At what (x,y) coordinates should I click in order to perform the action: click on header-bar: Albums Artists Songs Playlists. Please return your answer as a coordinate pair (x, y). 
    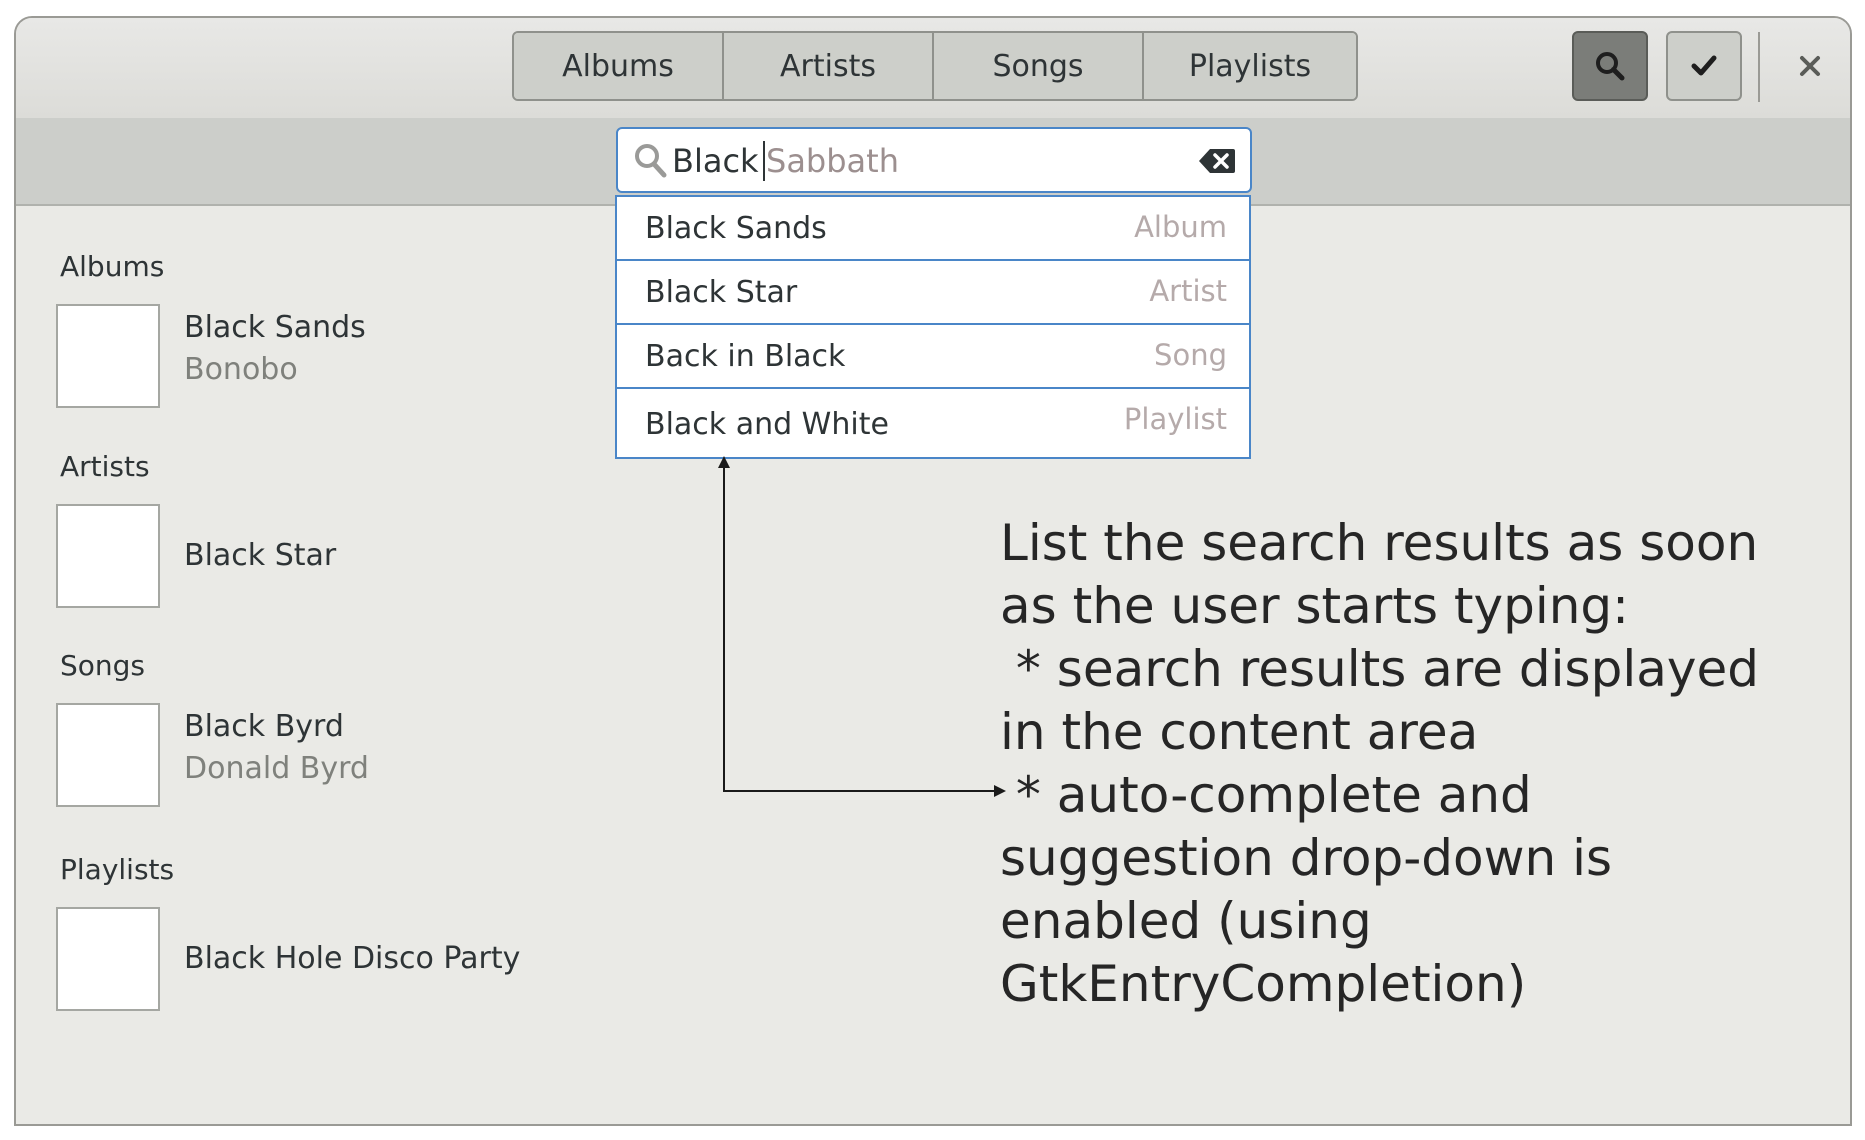
    Looking at the image, I should click on (933, 69).